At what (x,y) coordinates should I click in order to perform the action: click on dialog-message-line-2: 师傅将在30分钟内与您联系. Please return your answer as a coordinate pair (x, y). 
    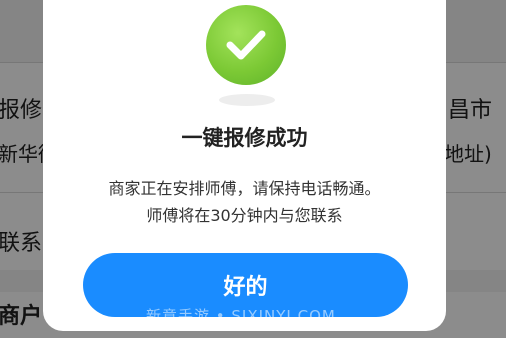
    Looking at the image, I should click on (244, 215).